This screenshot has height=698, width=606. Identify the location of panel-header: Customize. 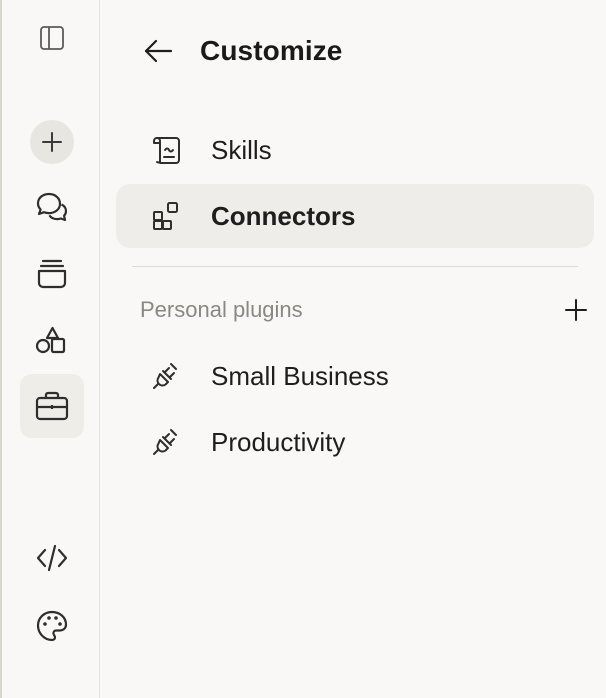
(241, 51).